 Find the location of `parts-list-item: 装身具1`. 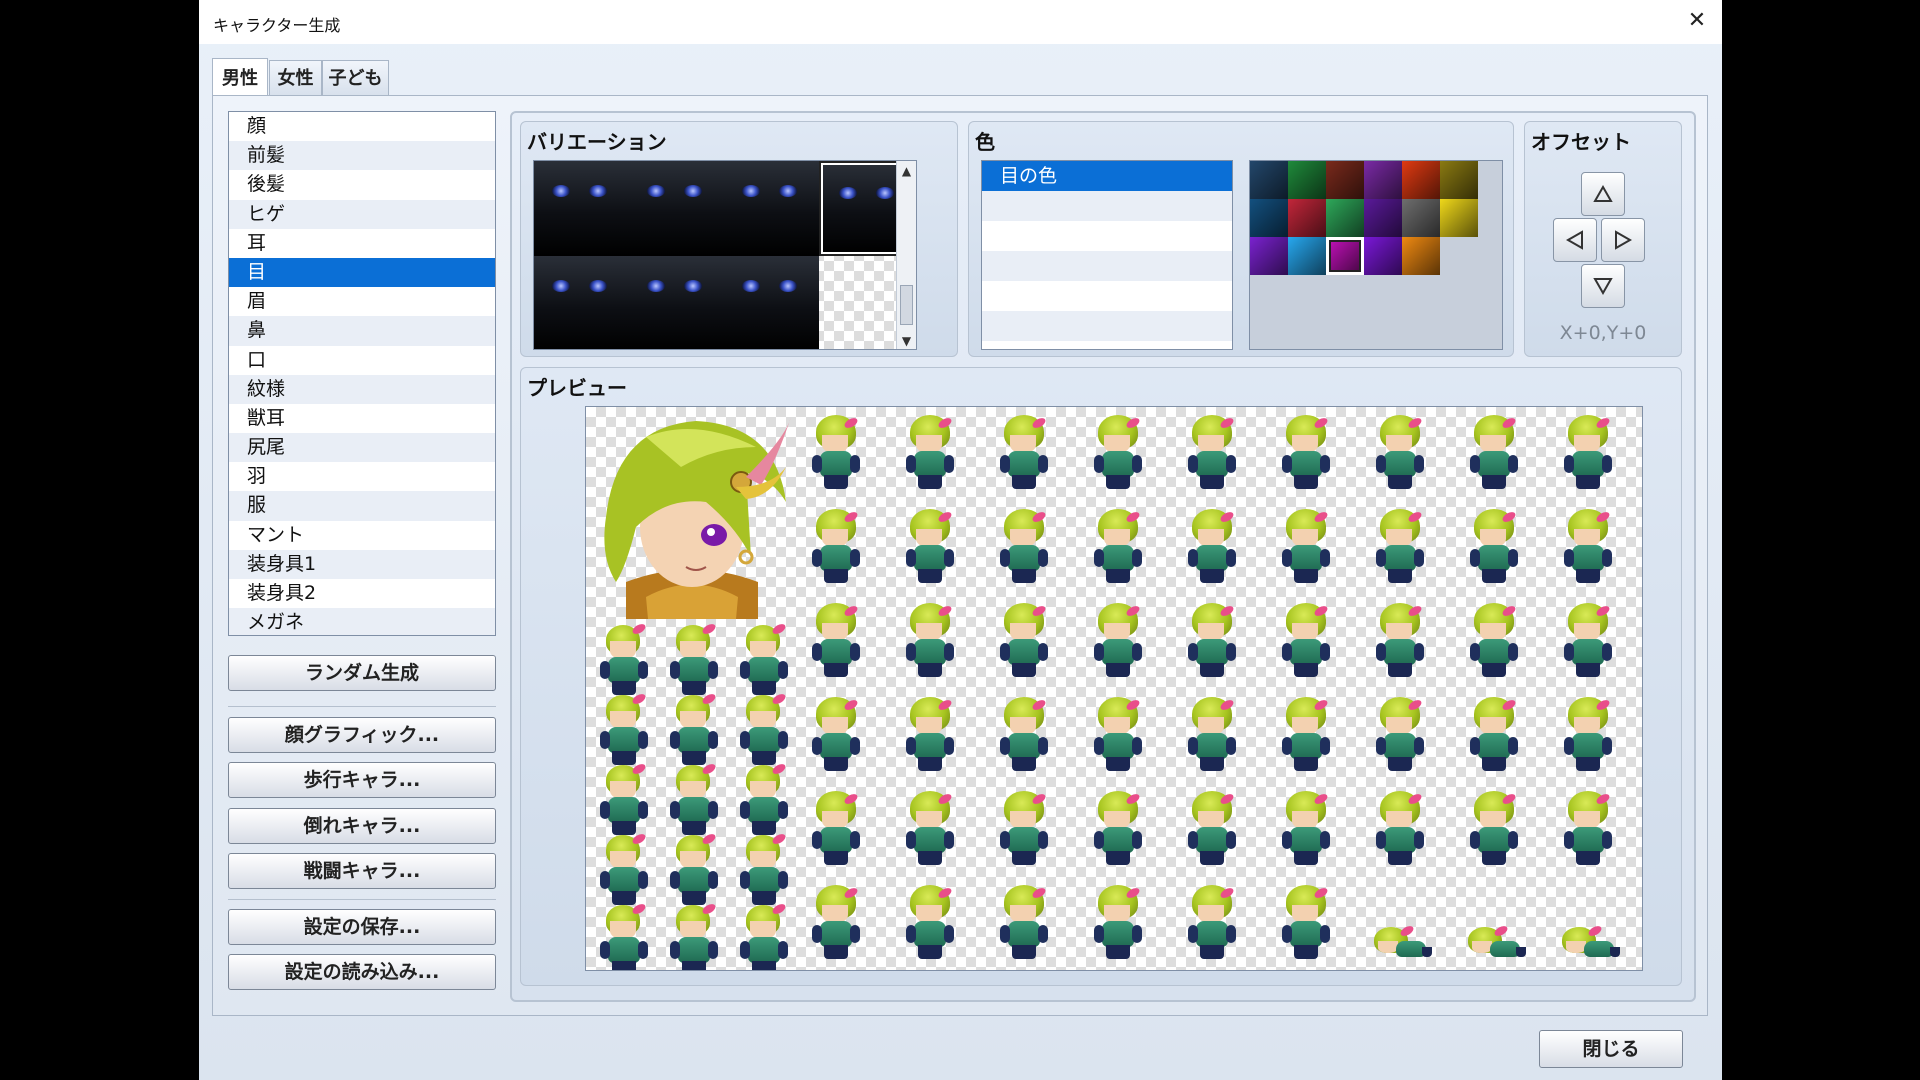

parts-list-item: 装身具1 is located at coordinates (362, 564).